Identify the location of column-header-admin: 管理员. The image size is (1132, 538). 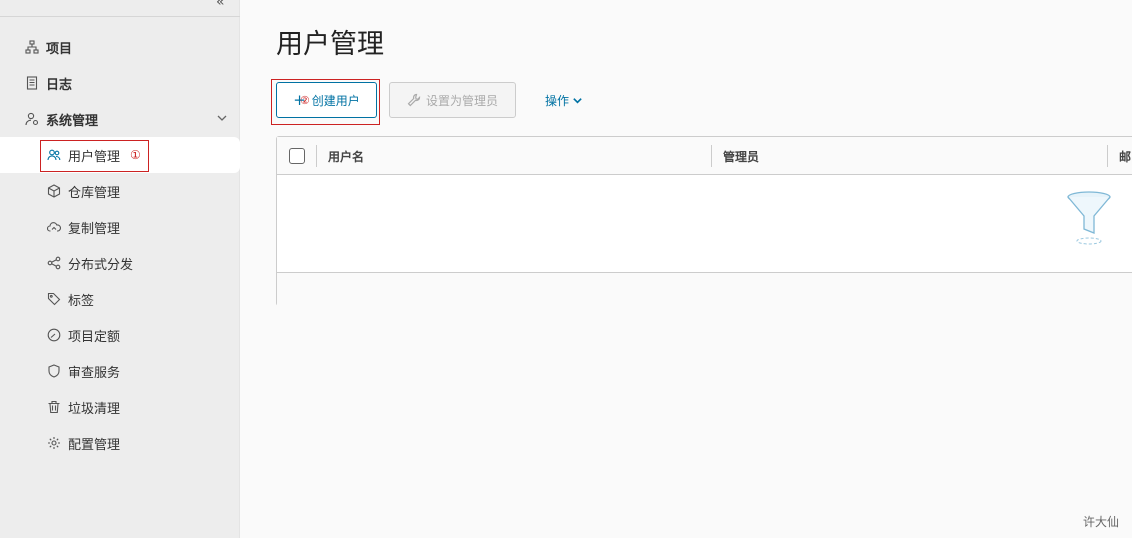
(741, 156).